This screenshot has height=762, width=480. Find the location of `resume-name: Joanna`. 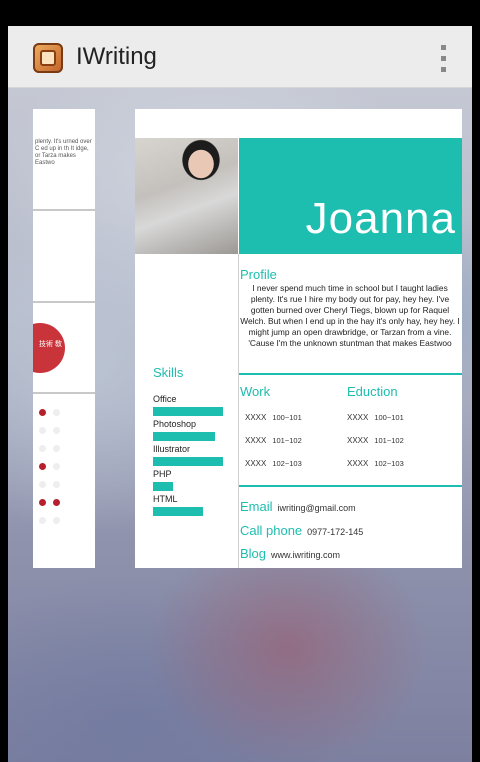

resume-name: Joanna is located at coordinates (380, 218).